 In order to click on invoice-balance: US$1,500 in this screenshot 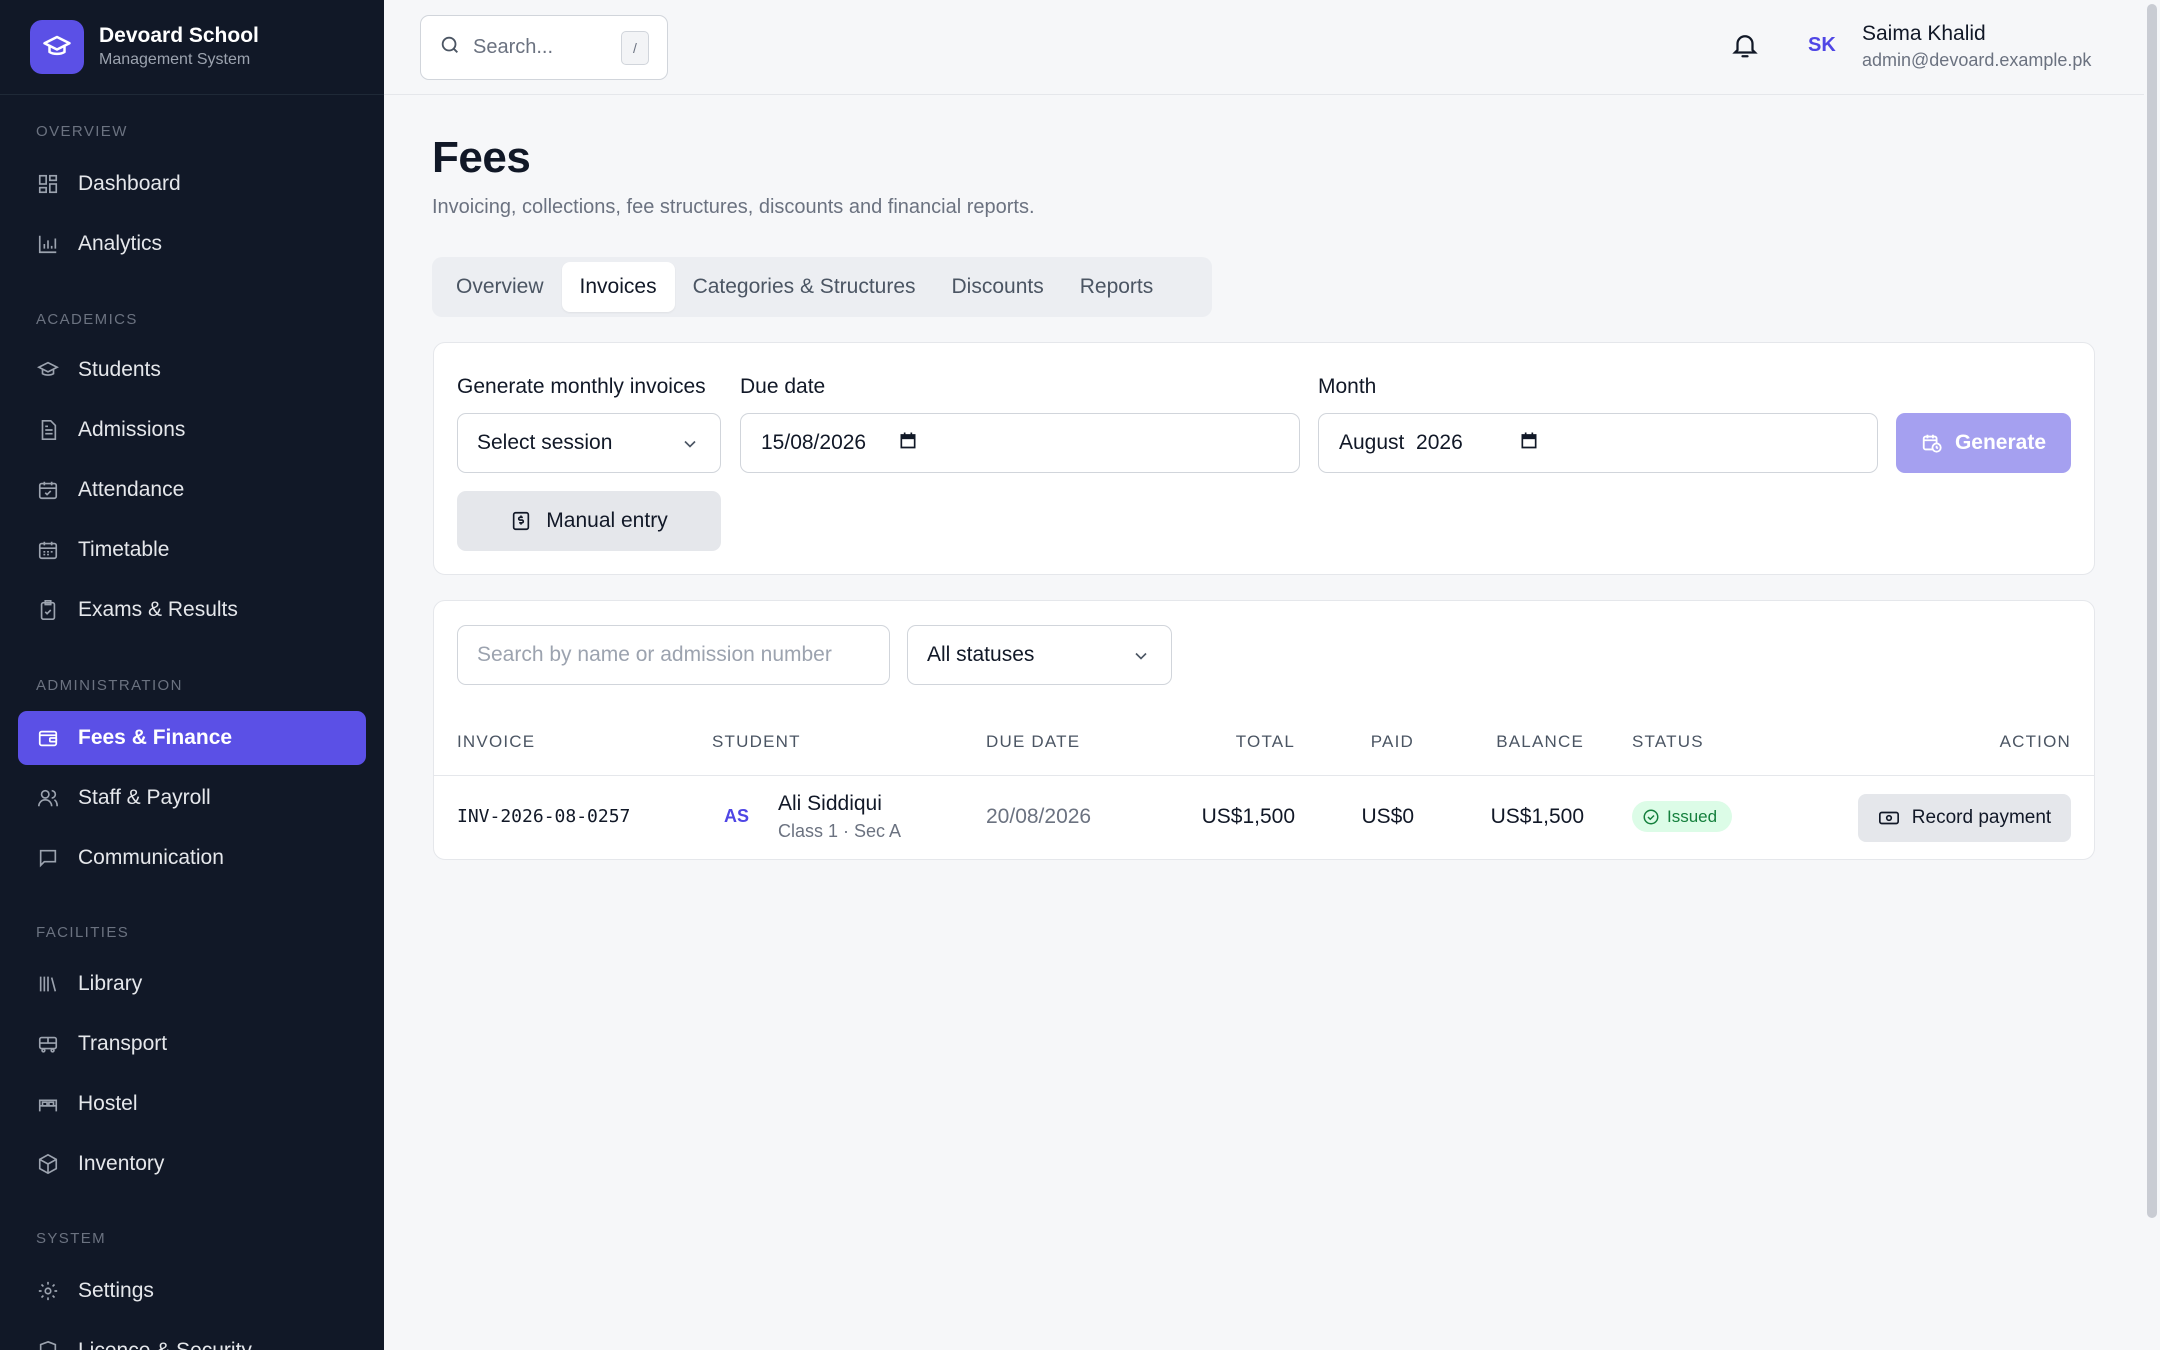, I will do `click(1537, 816)`.